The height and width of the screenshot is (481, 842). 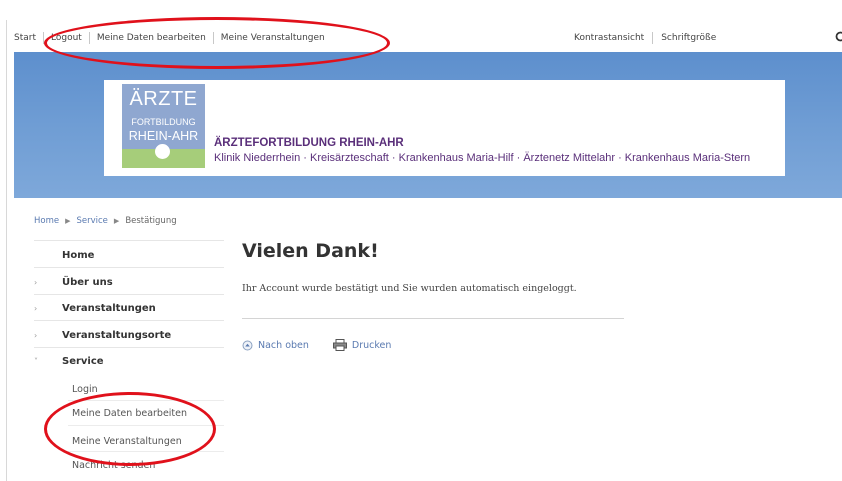 I want to click on breadcrumb-current: Bestätigung, so click(x=151, y=221).